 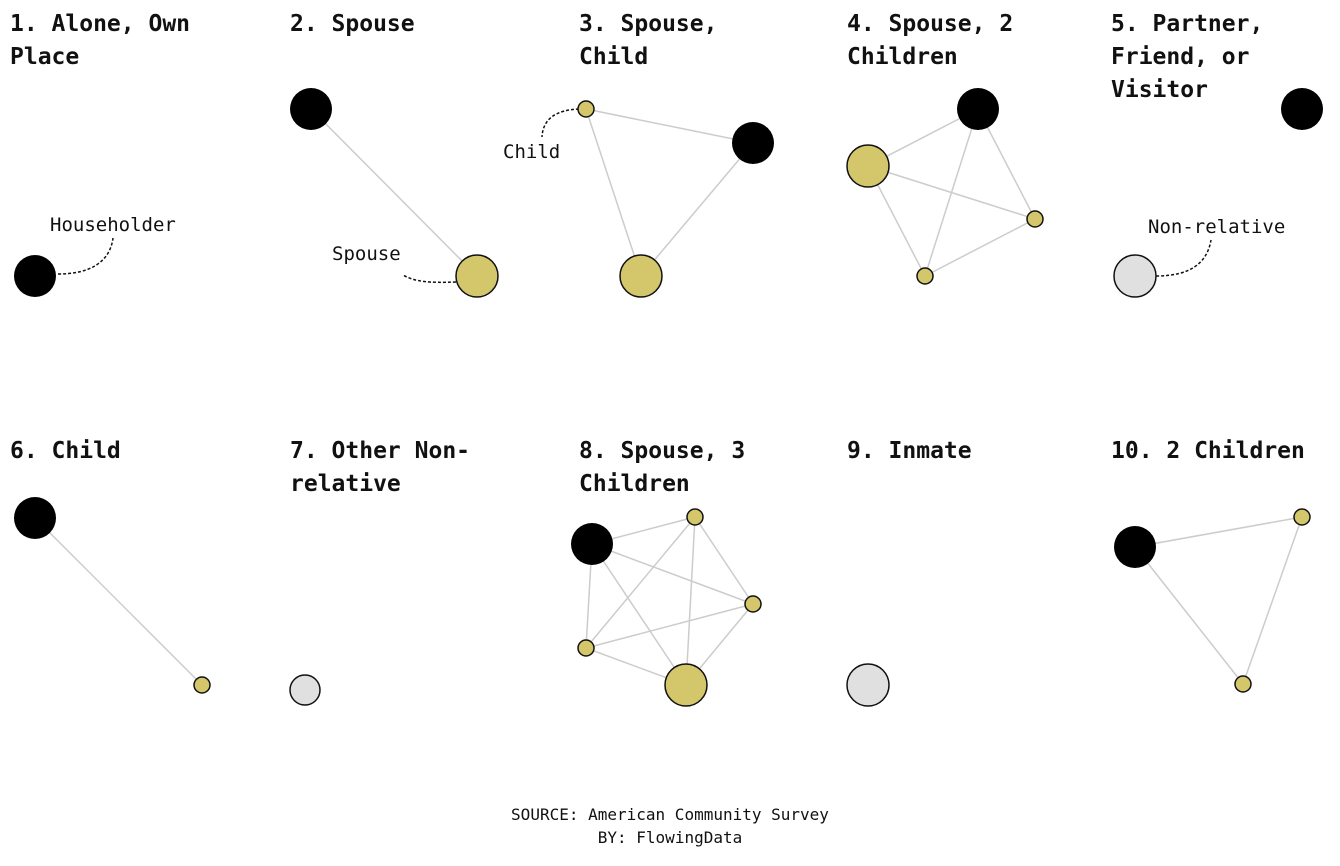 What do you see at coordinates (366, 254) in the screenshot?
I see `annotation-label: Spouse` at bounding box center [366, 254].